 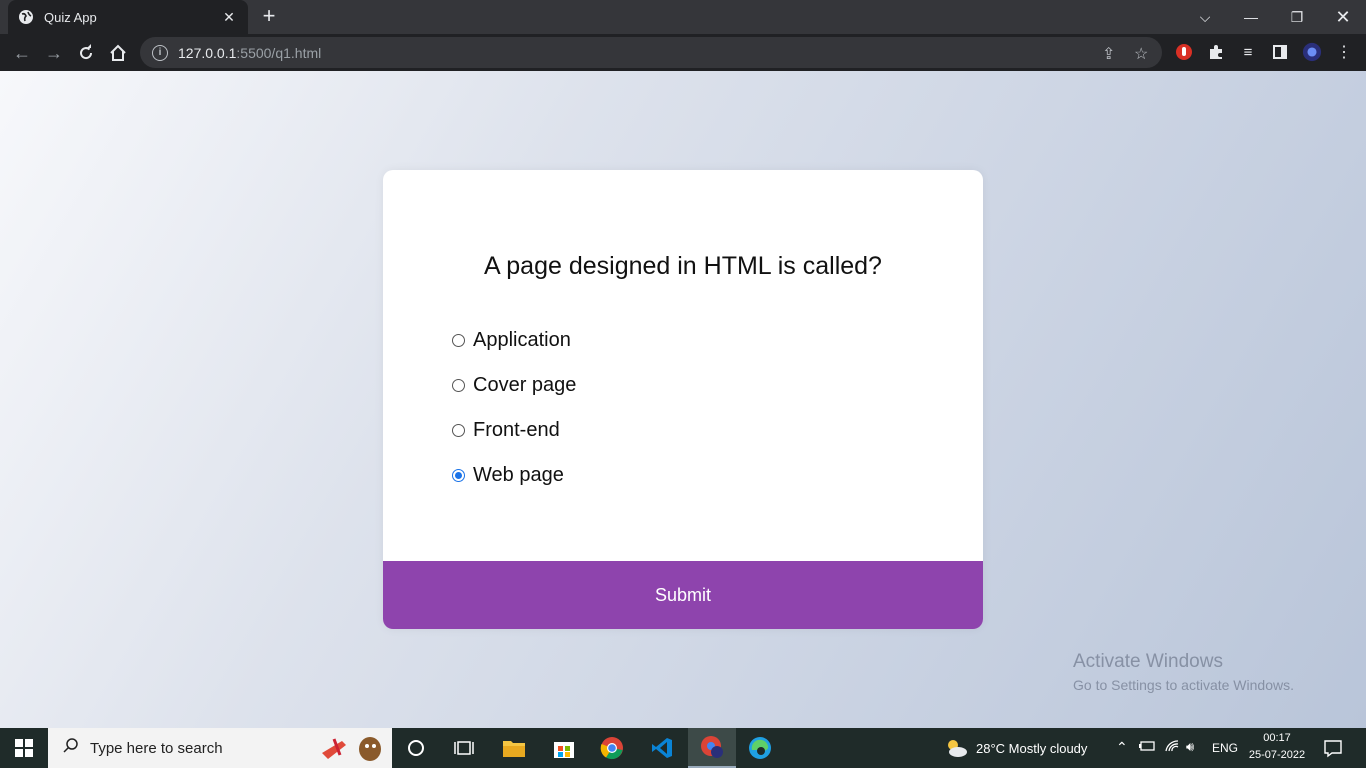 I want to click on battery-icon, so click(x=1147, y=747).